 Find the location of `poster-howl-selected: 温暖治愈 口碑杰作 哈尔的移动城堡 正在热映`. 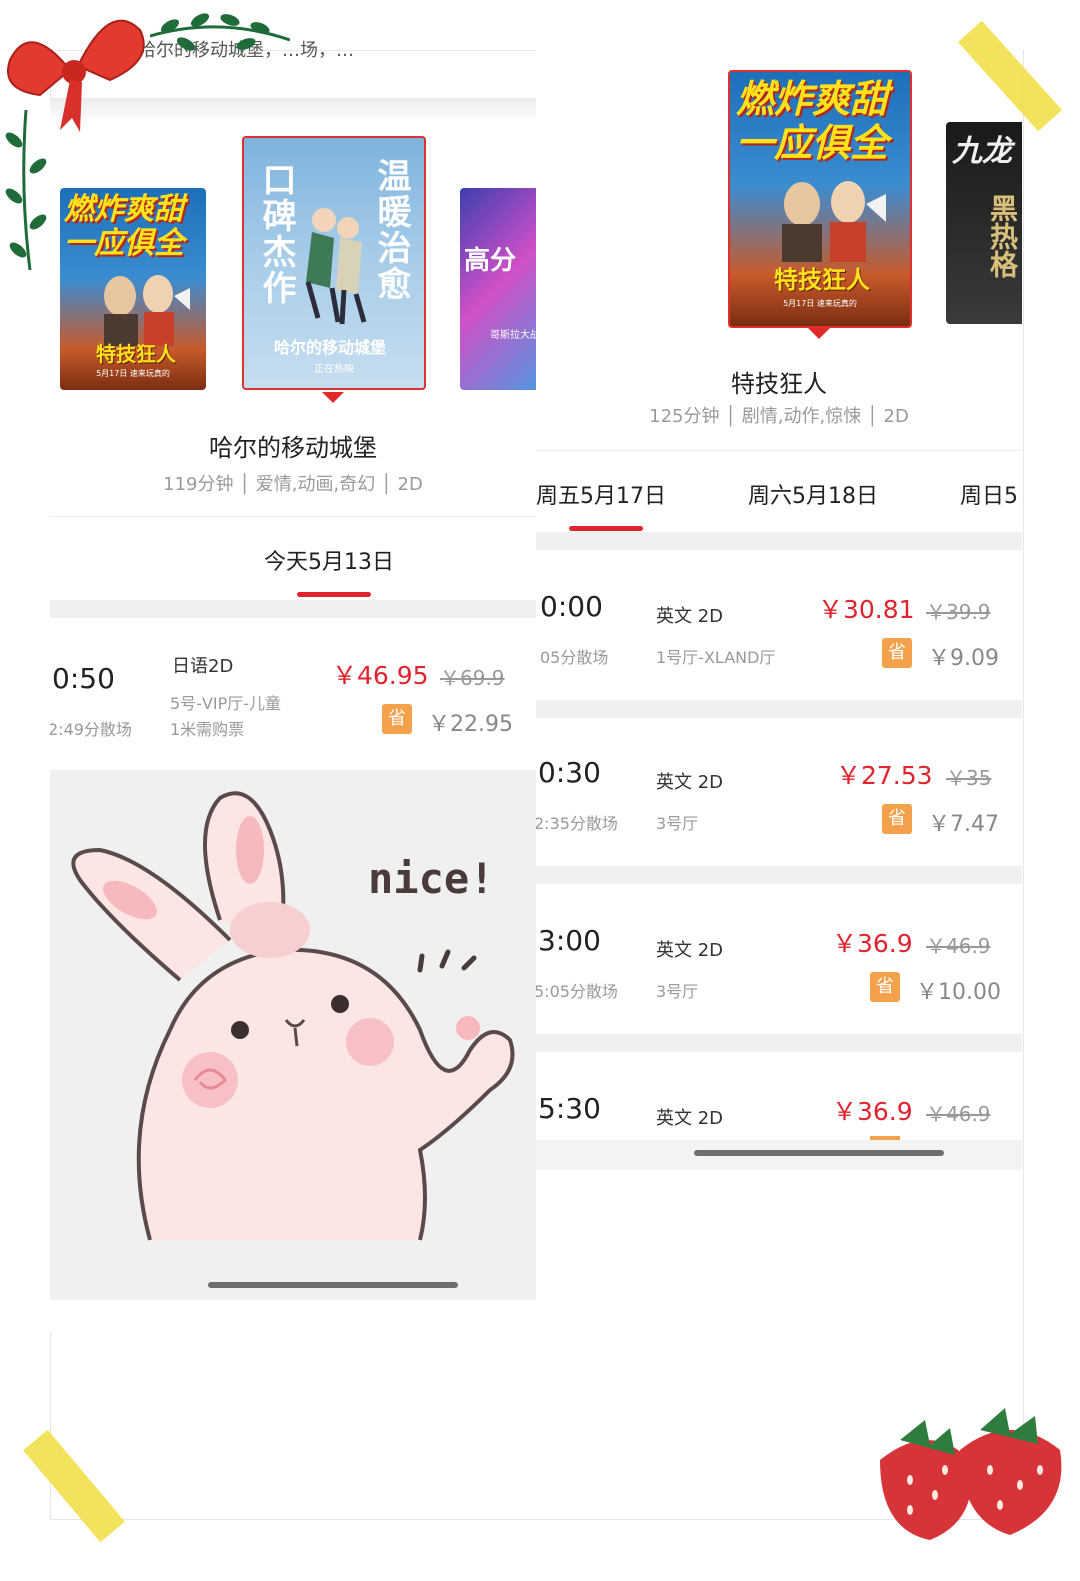

poster-howl-selected: 温暖治愈 口碑杰作 哈尔的移动城堡 正在热映 is located at coordinates (334, 263).